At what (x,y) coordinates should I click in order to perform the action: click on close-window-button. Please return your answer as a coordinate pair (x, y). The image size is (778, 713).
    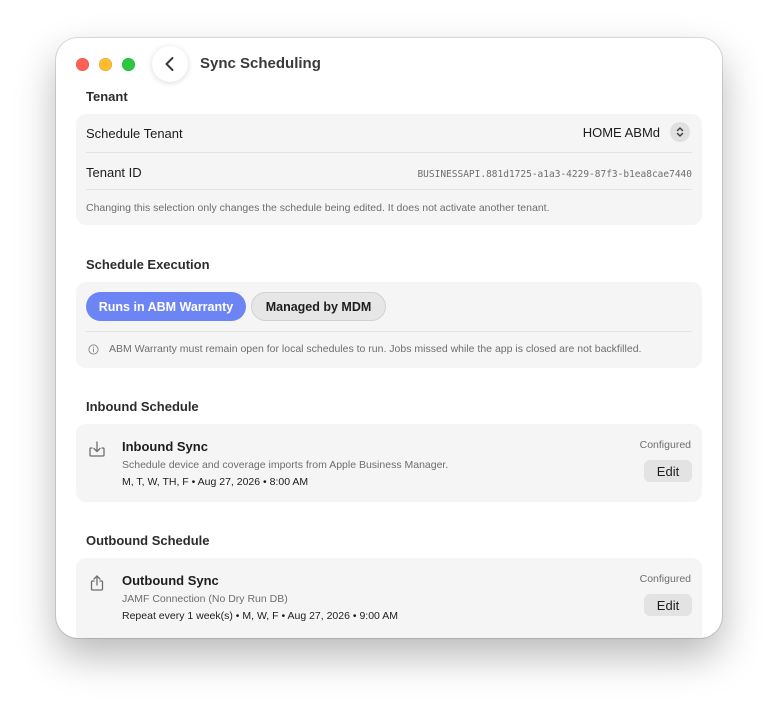
    Looking at the image, I should click on (82, 64).